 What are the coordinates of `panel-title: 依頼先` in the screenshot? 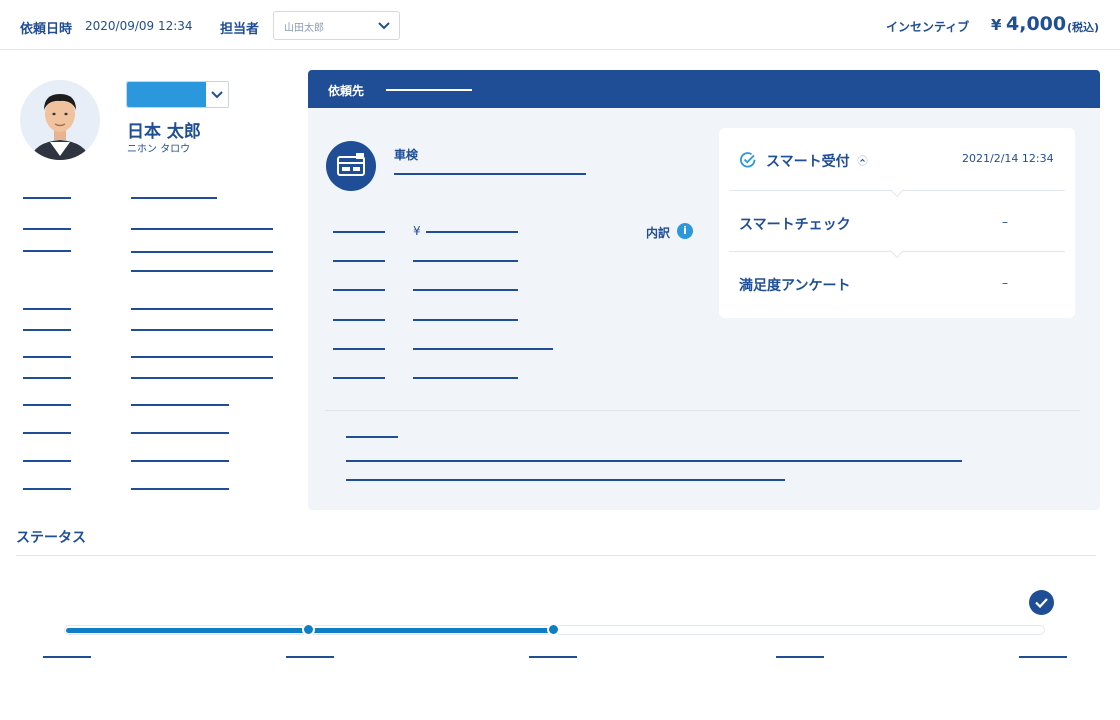 It's located at (346, 91).